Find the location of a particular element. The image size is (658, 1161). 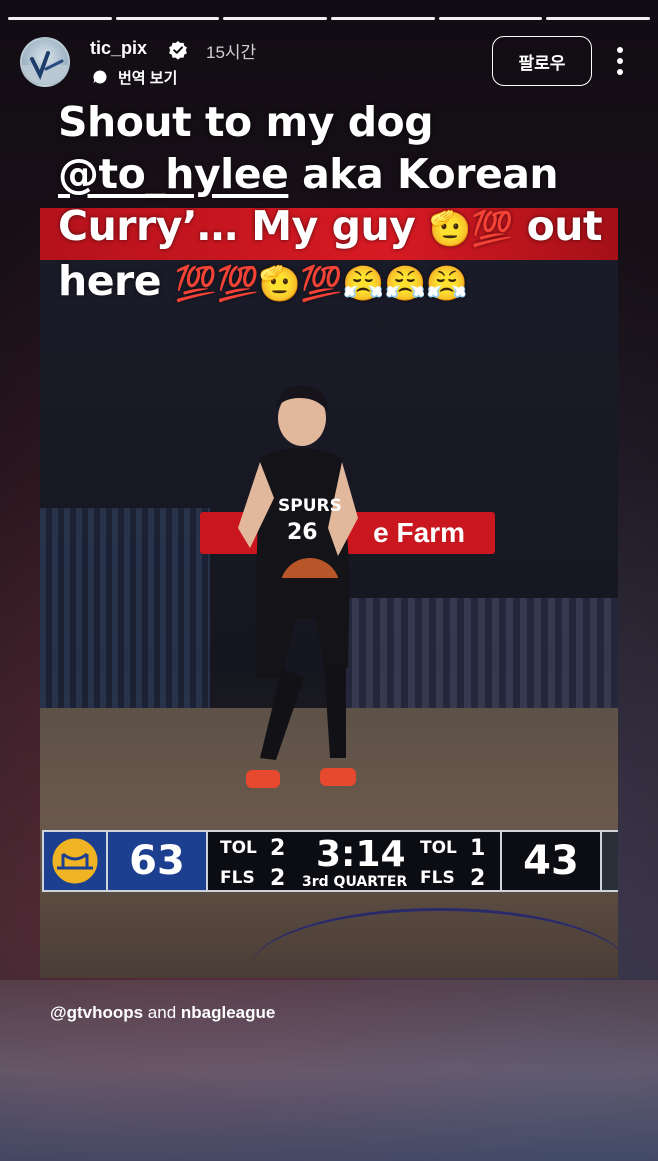

fls-away-label: FLS is located at coordinates (437, 878).